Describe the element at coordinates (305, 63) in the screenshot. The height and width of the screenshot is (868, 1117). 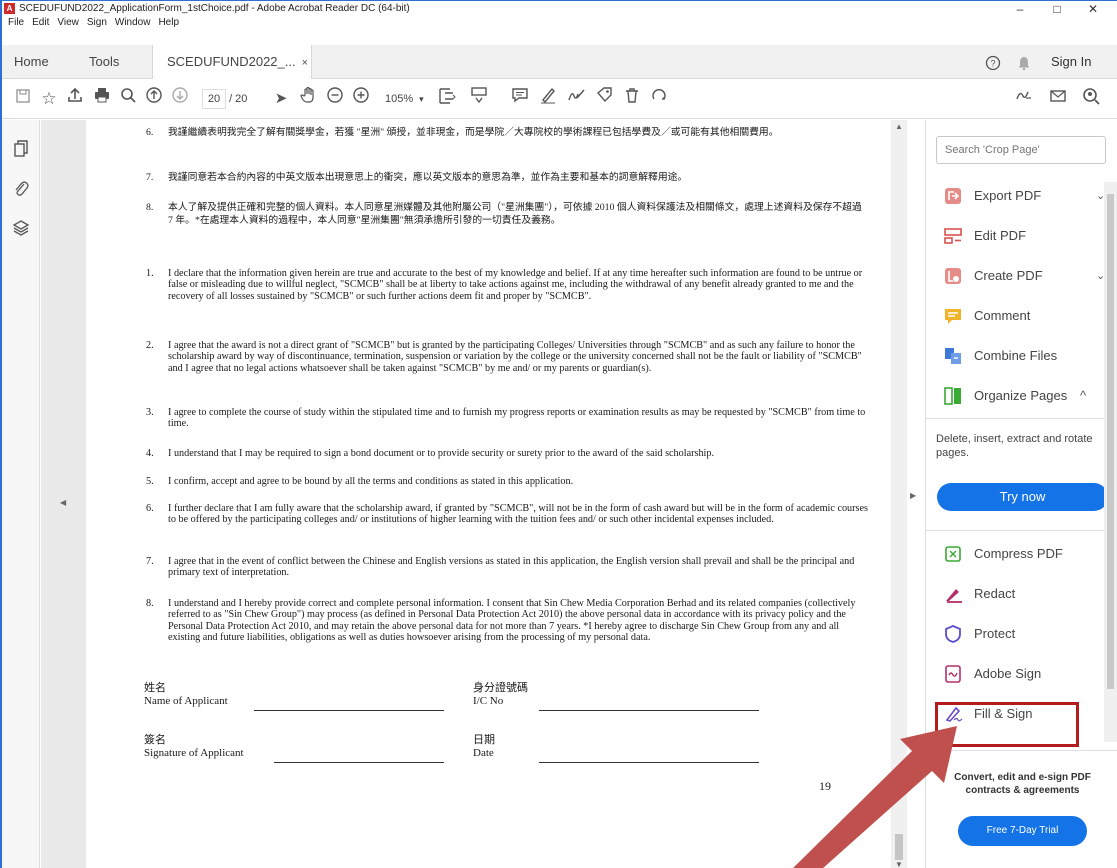
I see `tab-close-icon: ×` at that location.